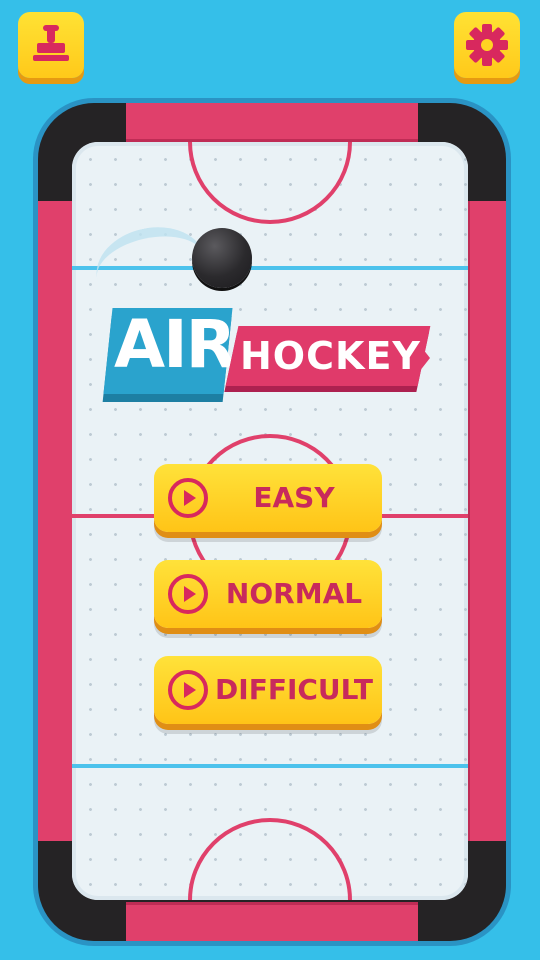  I want to click on table-rail-right, so click(486, 521).